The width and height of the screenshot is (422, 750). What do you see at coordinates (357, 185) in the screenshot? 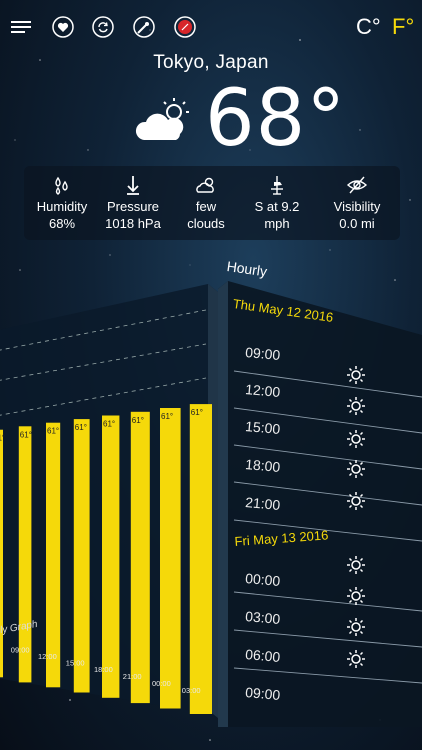
I see `visibility-icon` at bounding box center [357, 185].